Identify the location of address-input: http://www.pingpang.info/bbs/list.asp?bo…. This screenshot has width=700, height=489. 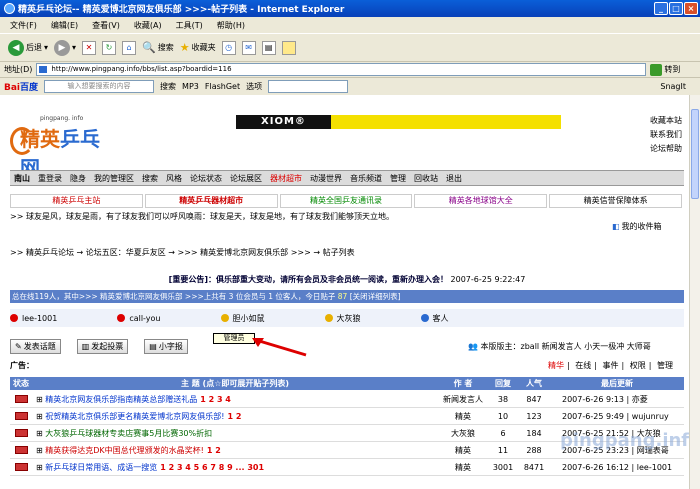
(341, 69).